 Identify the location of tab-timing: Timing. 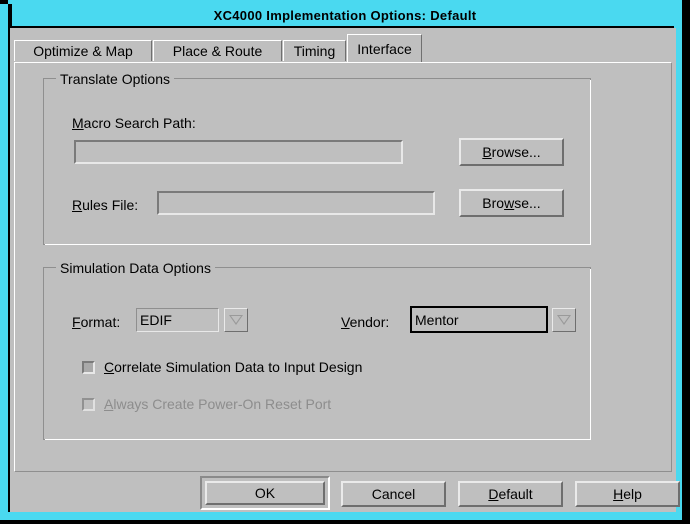
(314, 50).